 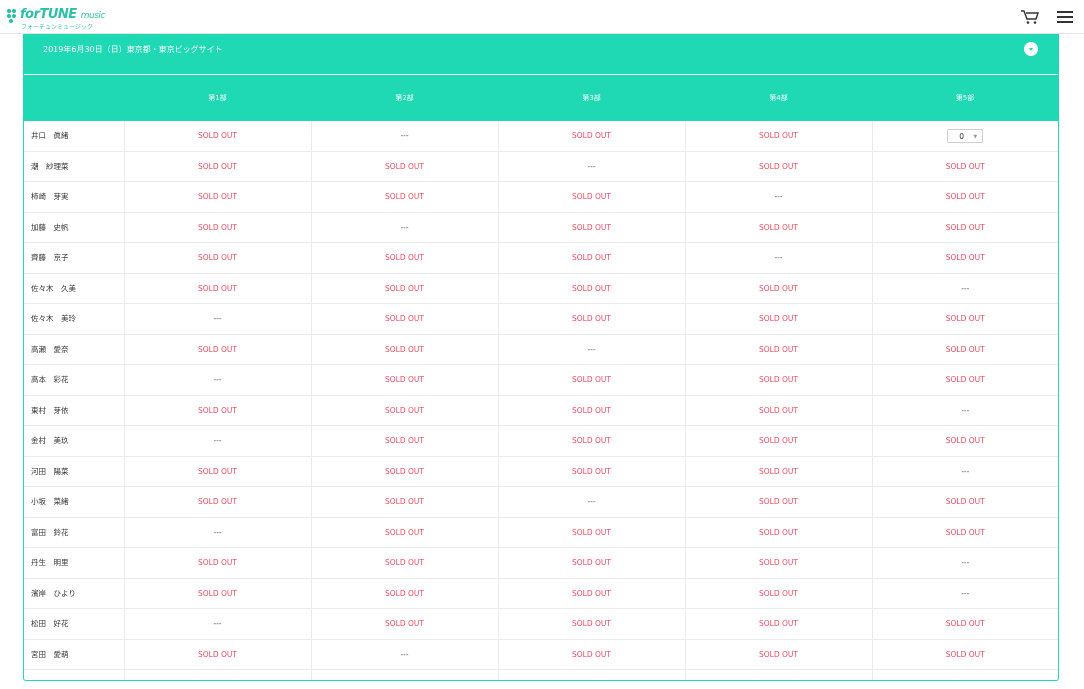 What do you see at coordinates (965, 98) in the screenshot?
I see `column-header: 第5部` at bounding box center [965, 98].